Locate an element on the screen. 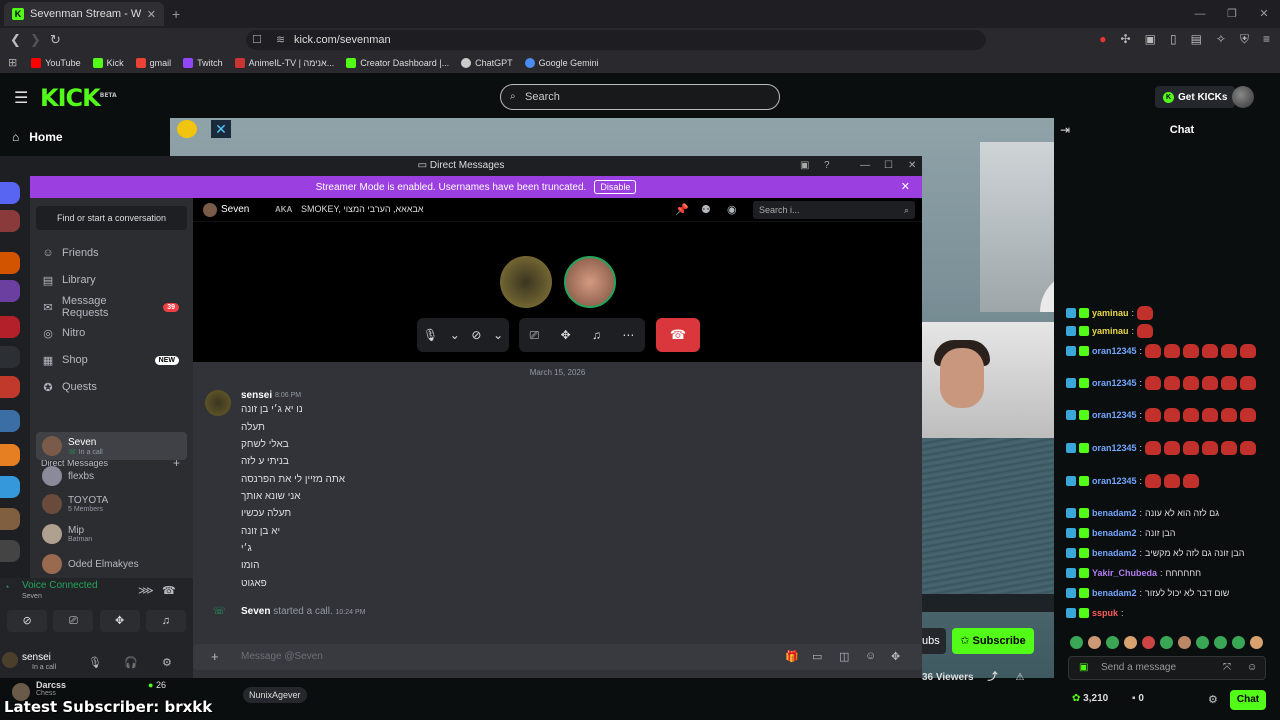 Image resolution: width=1280 pixels, height=720 pixels. bookmark-chatgpt: ChatGPT is located at coordinates (487, 62).